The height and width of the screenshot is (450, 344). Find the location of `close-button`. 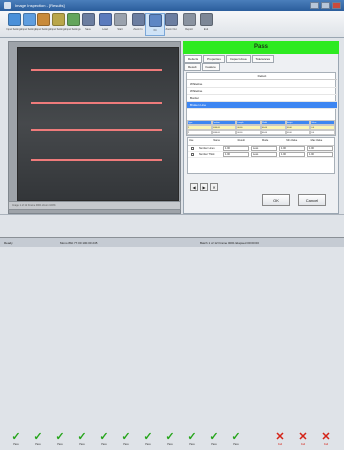

close-button is located at coordinates (336, 5).